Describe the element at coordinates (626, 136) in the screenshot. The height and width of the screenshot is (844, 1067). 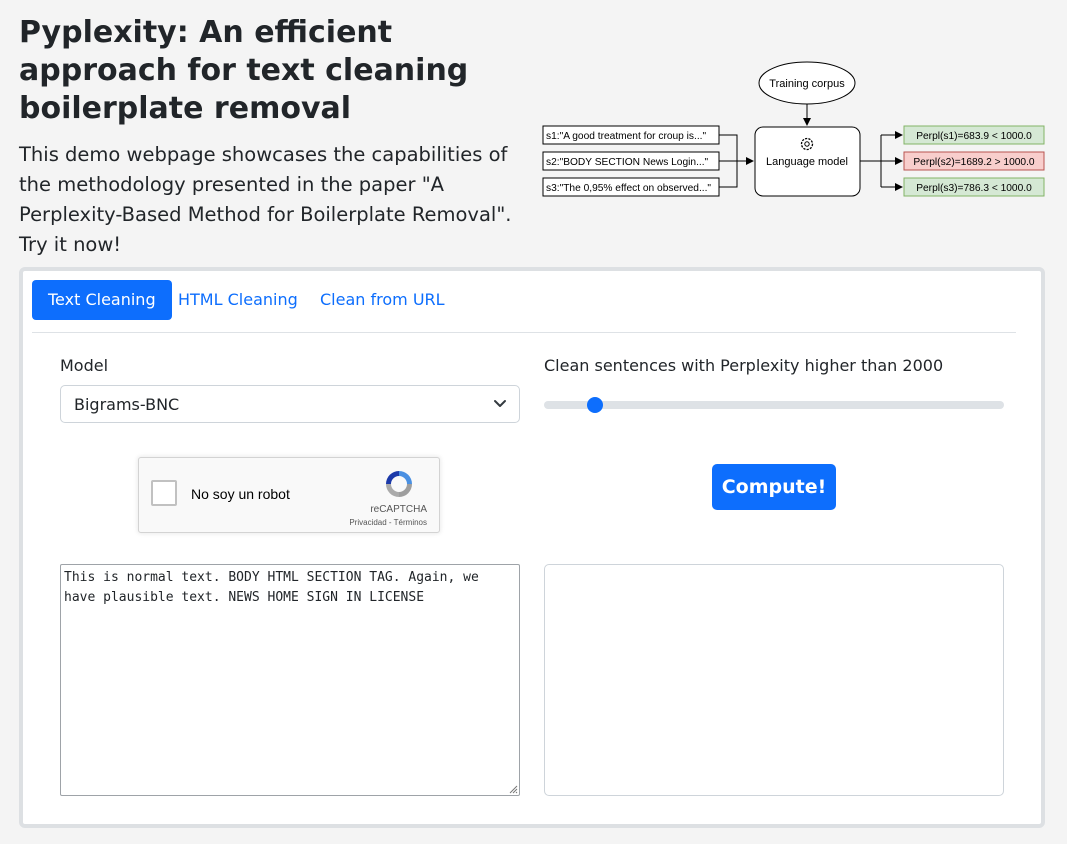
I see `input-sentence: s1:"A good treatment for croup is..."` at that location.